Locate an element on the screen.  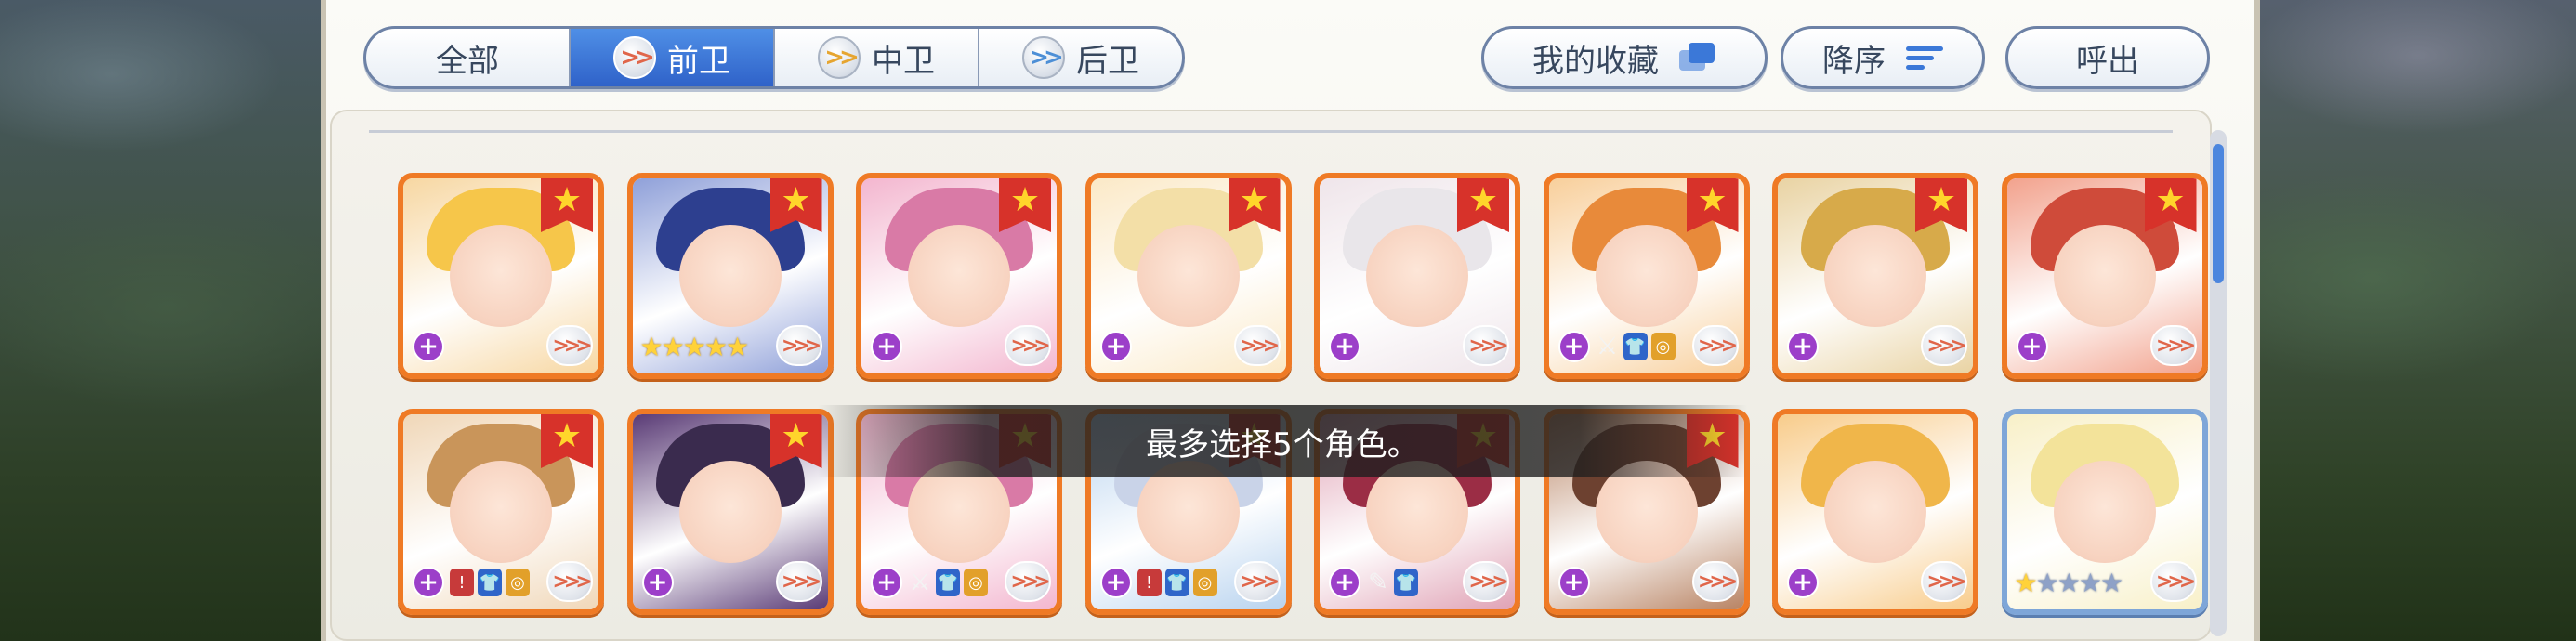
grid-divider is located at coordinates (1271, 131).